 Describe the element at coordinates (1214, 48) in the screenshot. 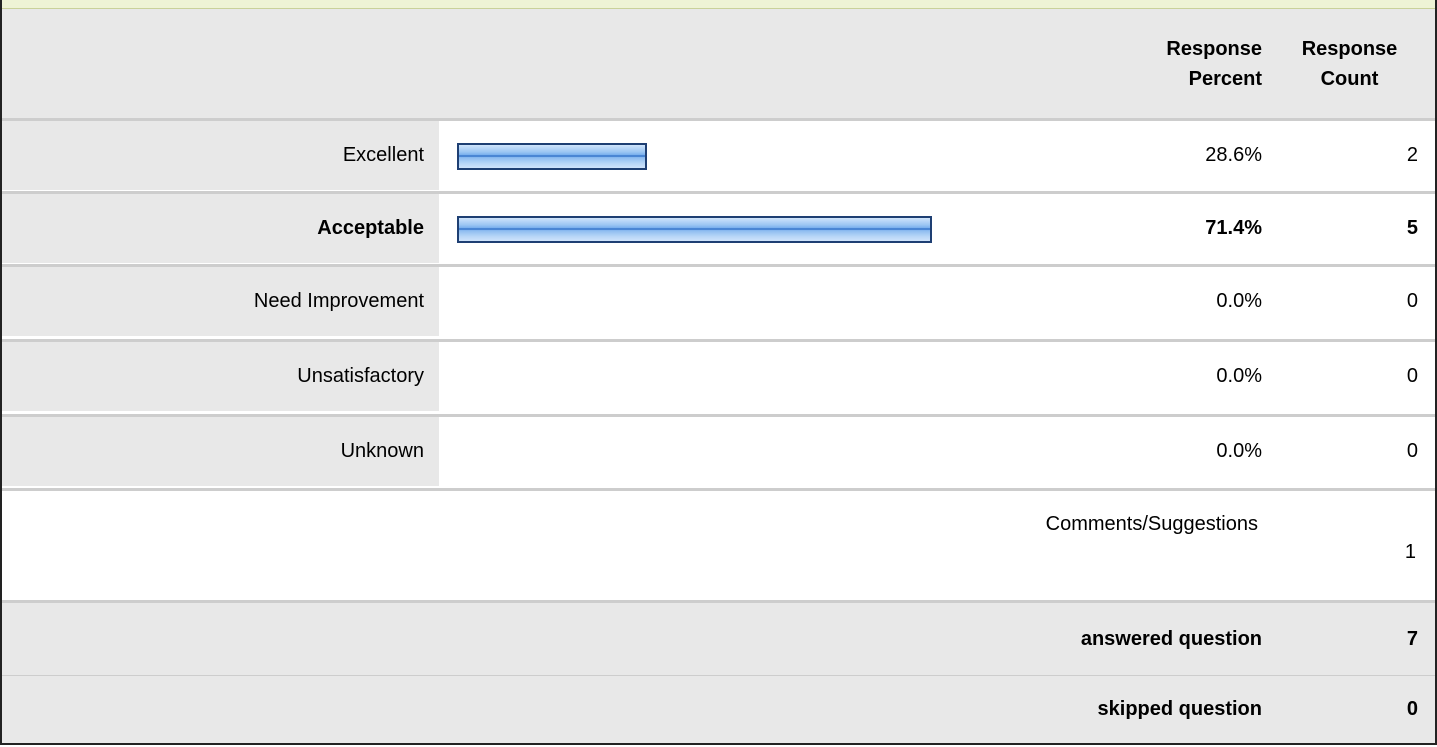

I see `header-percent-line1: Response` at that location.